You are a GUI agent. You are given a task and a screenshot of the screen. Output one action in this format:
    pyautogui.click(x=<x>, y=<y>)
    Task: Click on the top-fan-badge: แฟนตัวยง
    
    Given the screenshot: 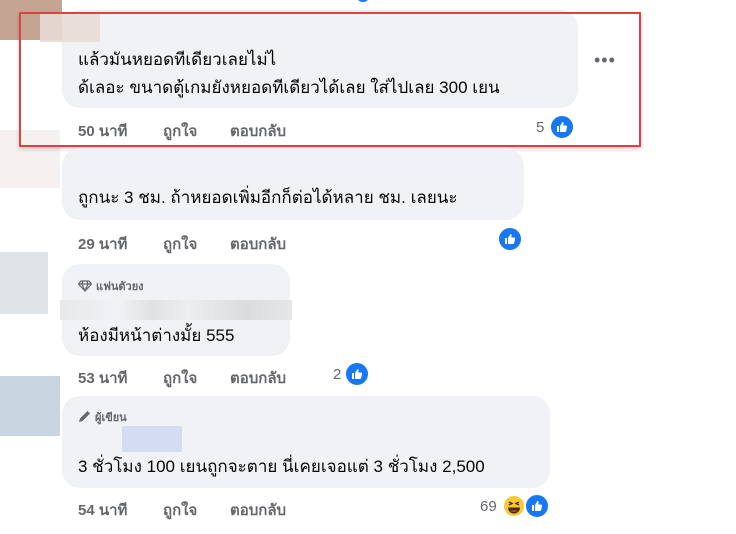 What is the action you would take?
    pyautogui.click(x=110, y=286)
    